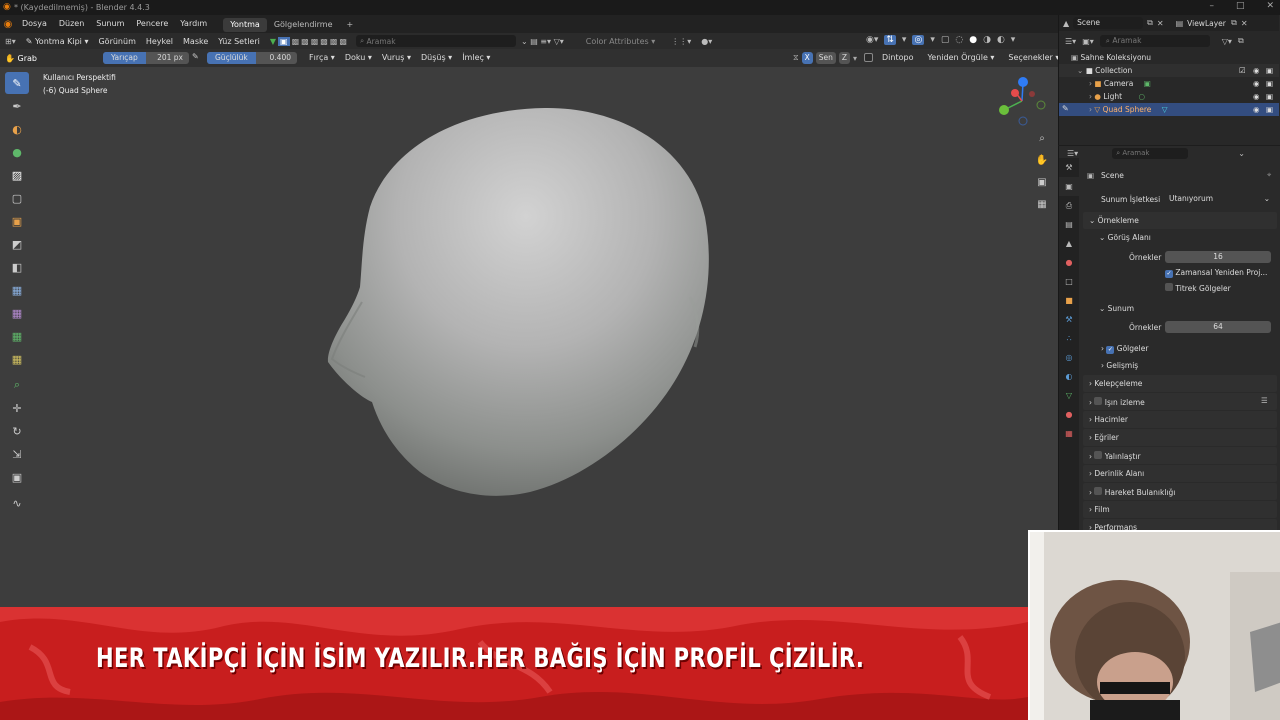 The image size is (1280, 720). Describe the element at coordinates (1117, 402) in the screenshot. I see `raytracing-header: › Işın izleme` at that location.